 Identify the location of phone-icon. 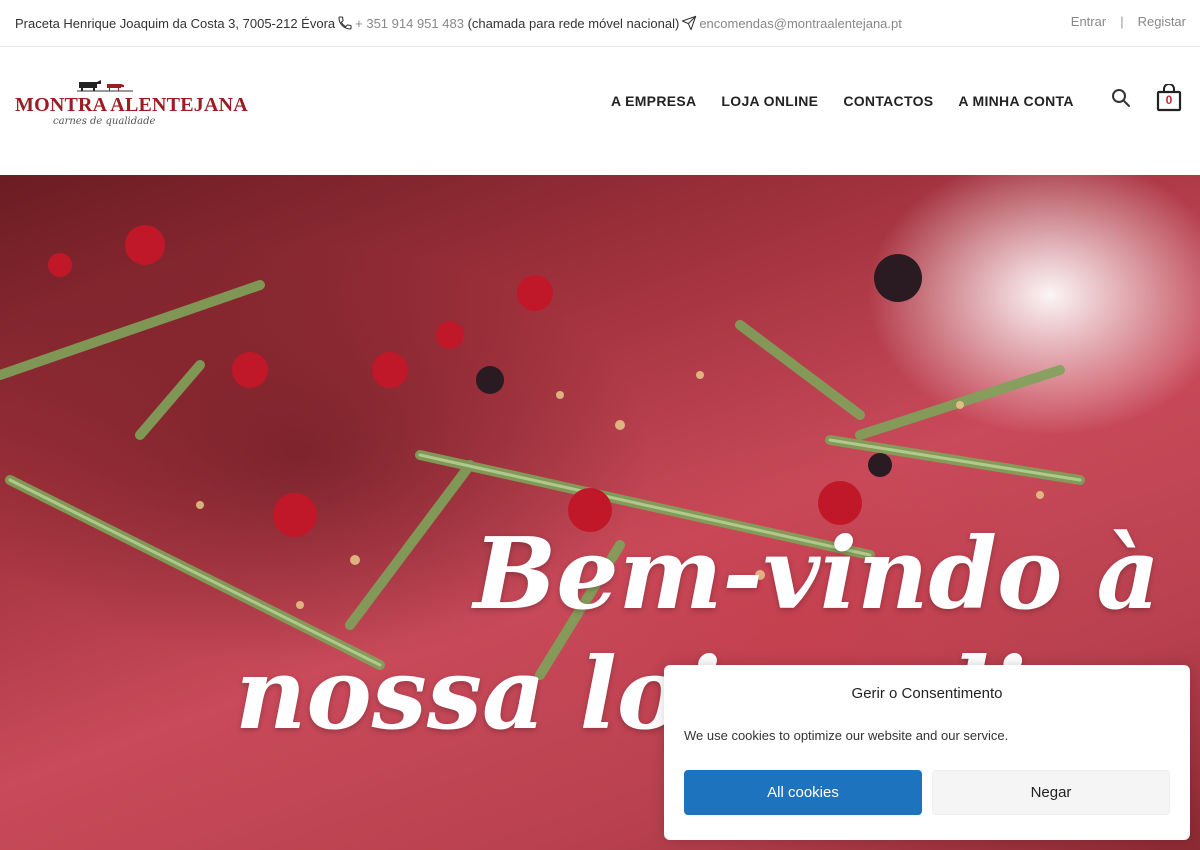
(345, 23).